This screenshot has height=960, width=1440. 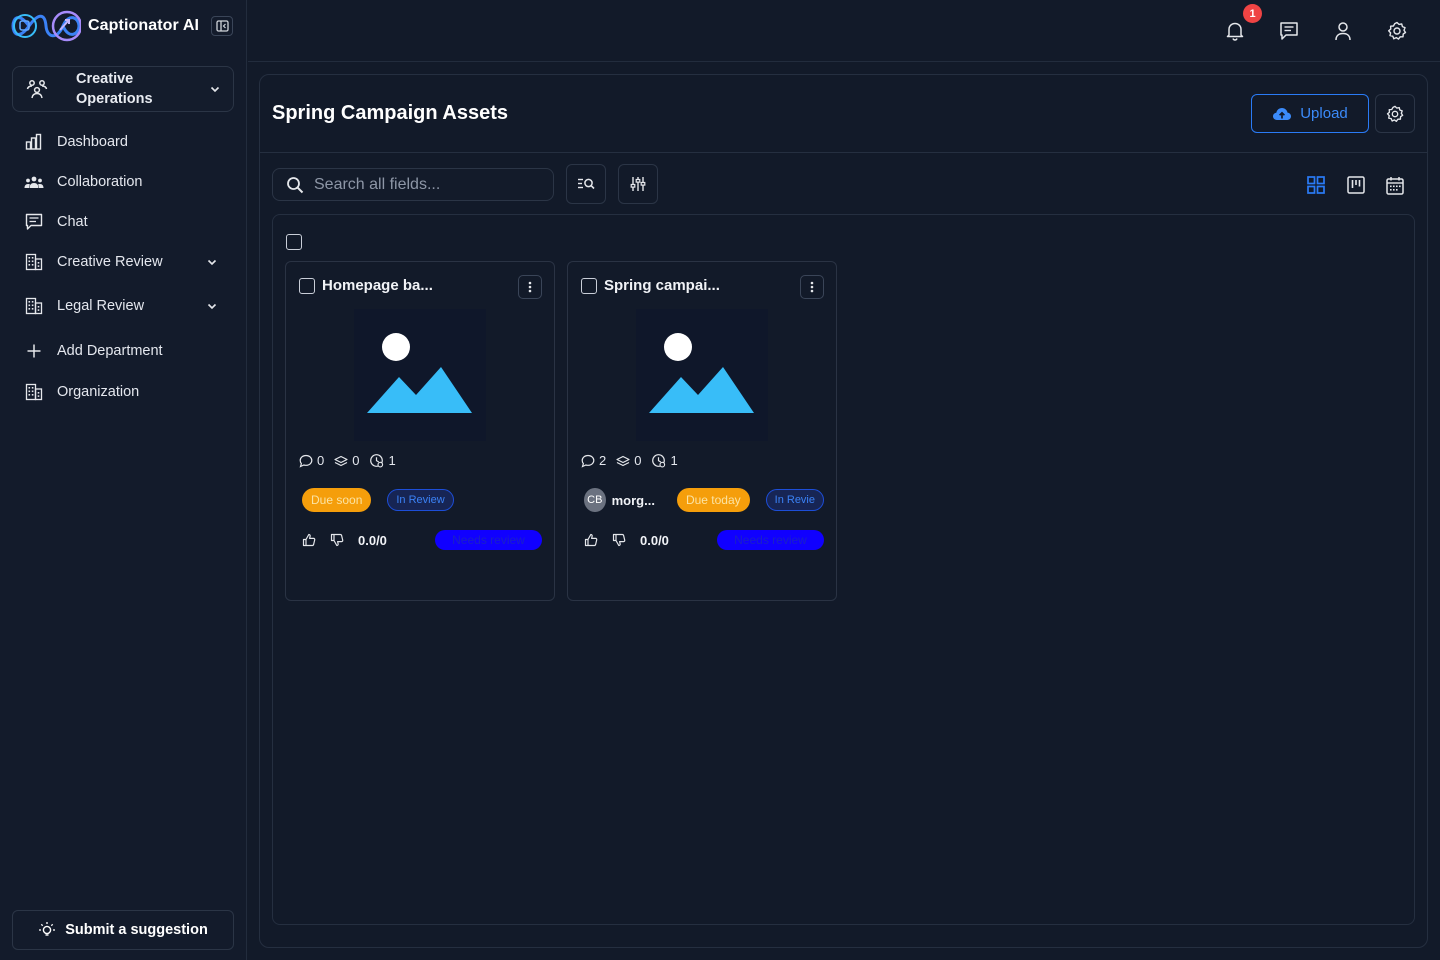 What do you see at coordinates (136, 930) in the screenshot?
I see `submit-suggestion-label: Submit a suggestion` at bounding box center [136, 930].